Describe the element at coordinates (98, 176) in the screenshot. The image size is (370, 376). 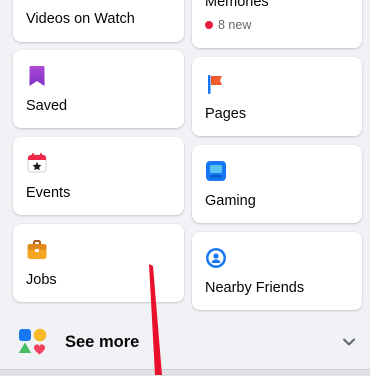
I see `shortcut-events: Events` at that location.